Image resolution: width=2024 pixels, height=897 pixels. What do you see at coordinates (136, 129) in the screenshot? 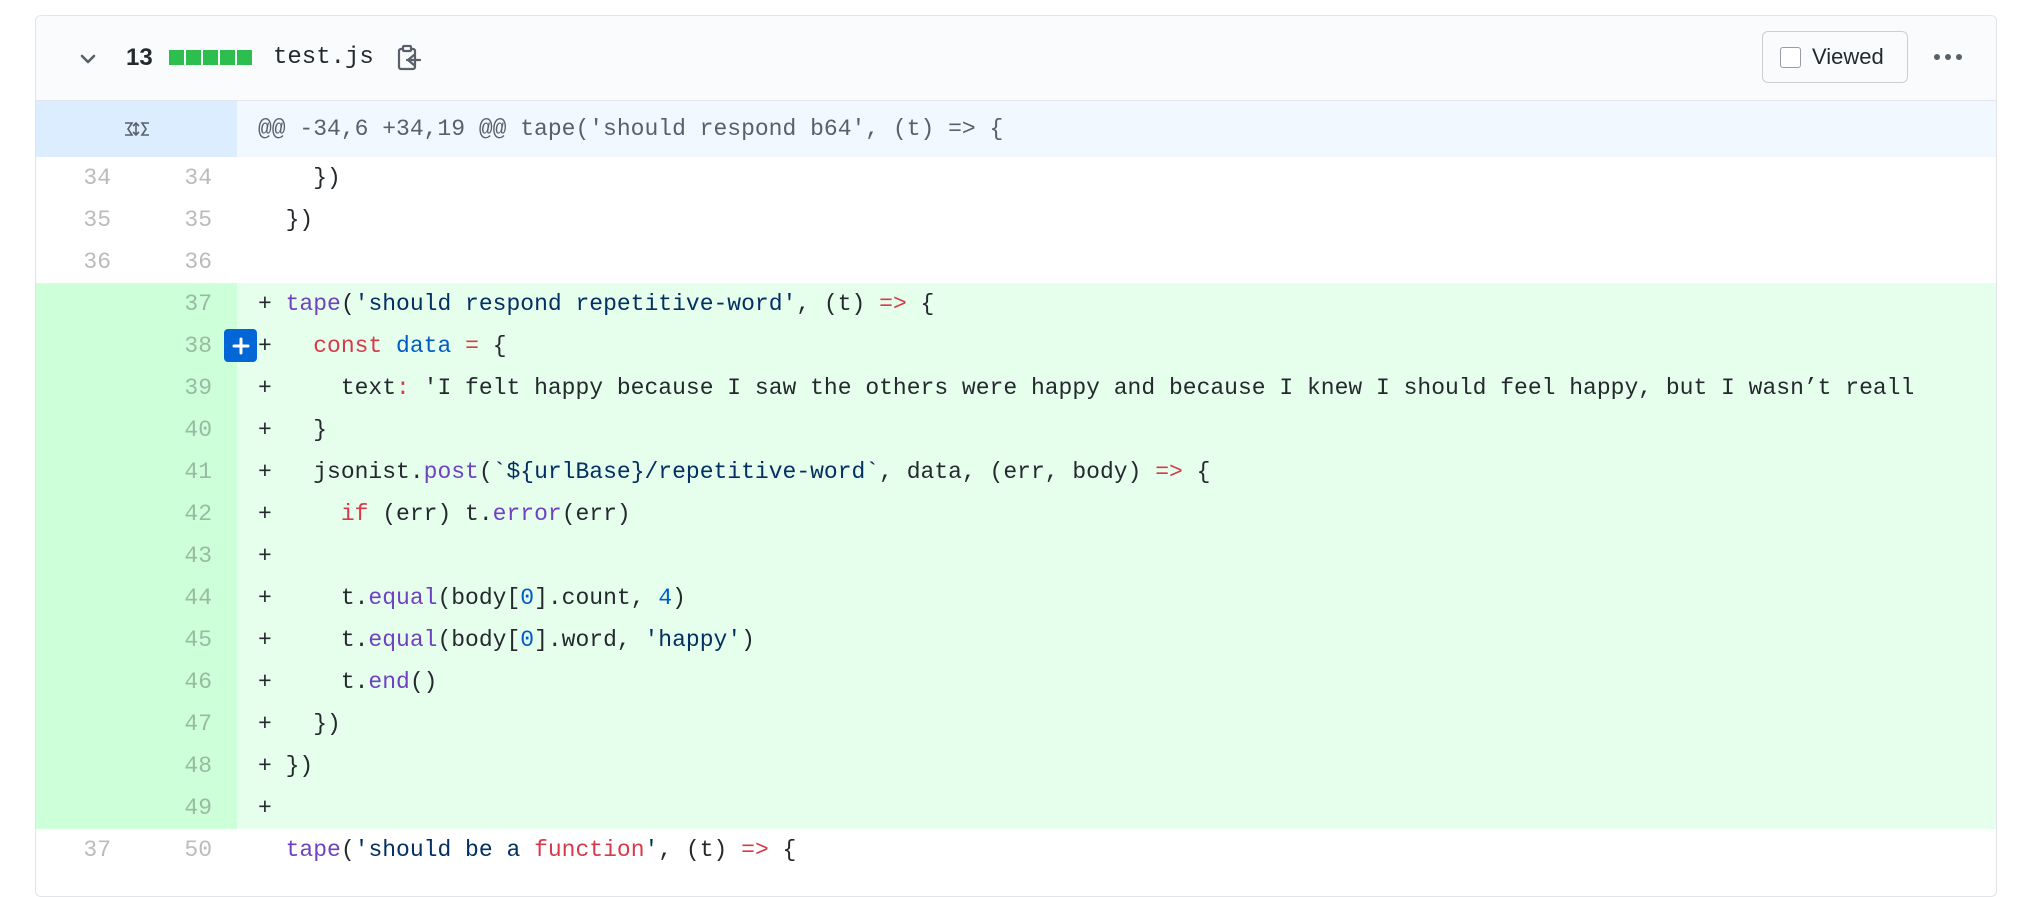
I see `unfold-icon` at bounding box center [136, 129].